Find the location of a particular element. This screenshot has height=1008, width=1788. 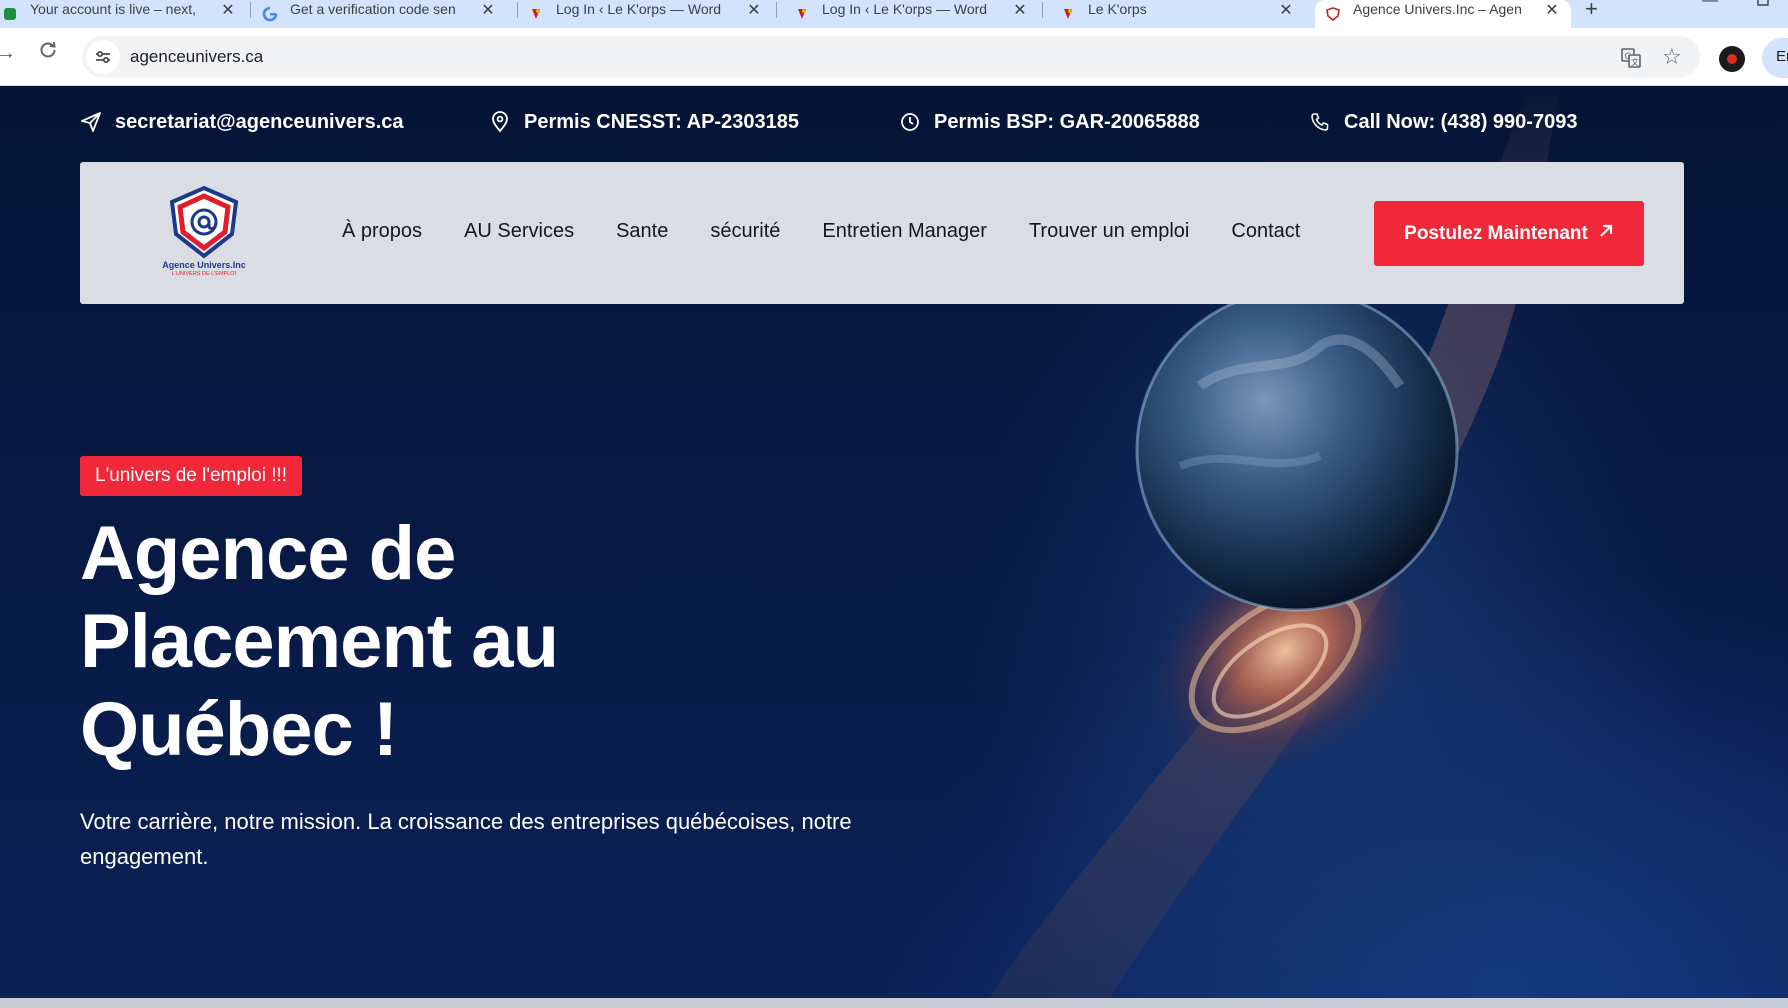

tab-title: Le K'orps is located at coordinates (1117, 9).